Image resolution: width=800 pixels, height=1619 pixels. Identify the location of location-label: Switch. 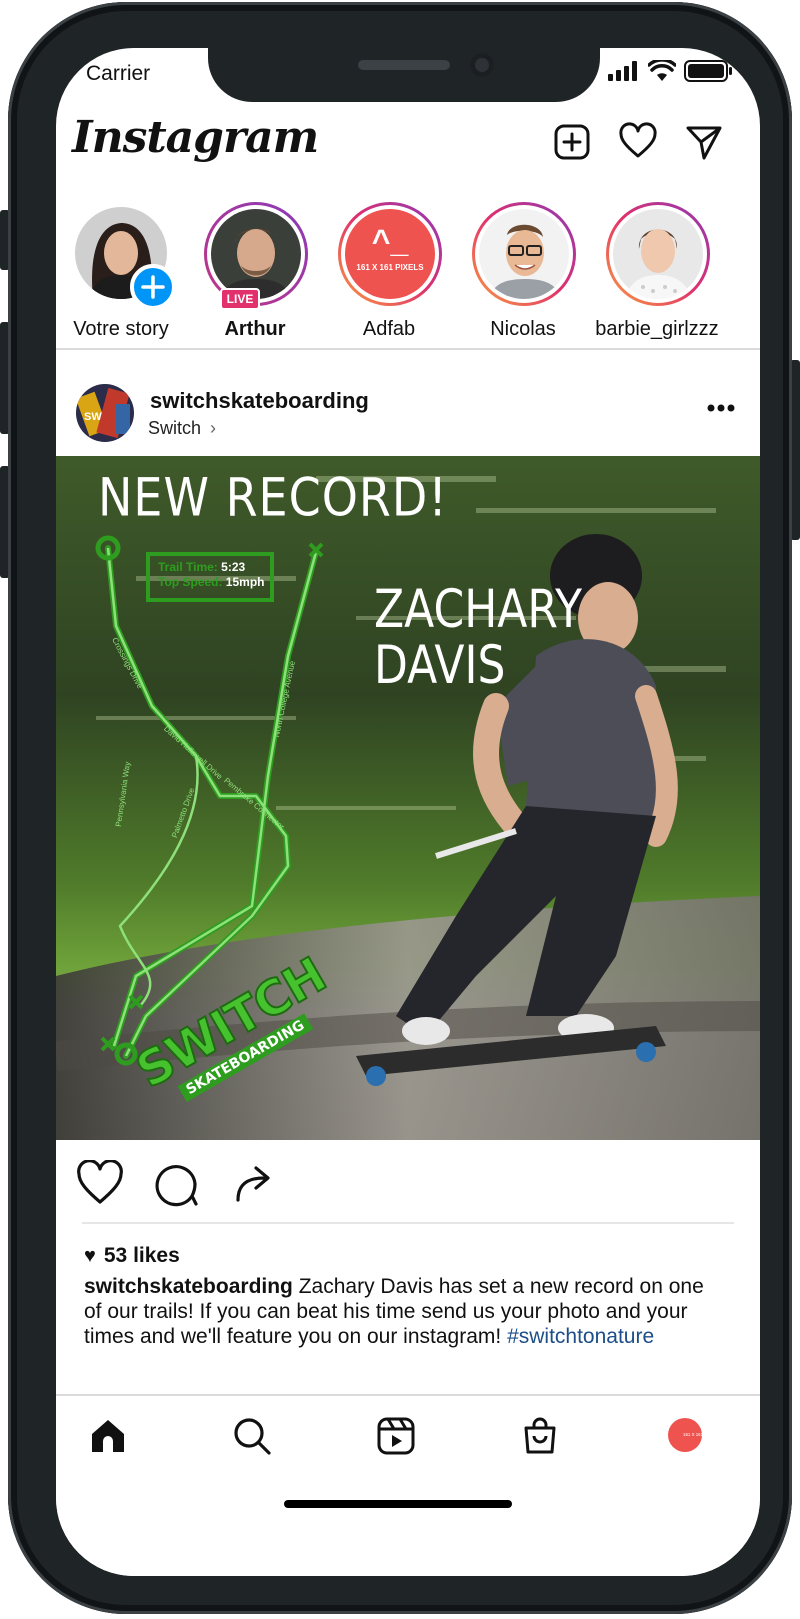
(175, 428).